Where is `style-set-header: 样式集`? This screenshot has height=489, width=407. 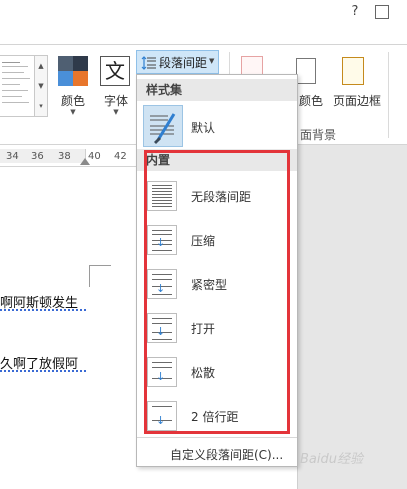 style-set-header: 样式集 is located at coordinates (217, 90).